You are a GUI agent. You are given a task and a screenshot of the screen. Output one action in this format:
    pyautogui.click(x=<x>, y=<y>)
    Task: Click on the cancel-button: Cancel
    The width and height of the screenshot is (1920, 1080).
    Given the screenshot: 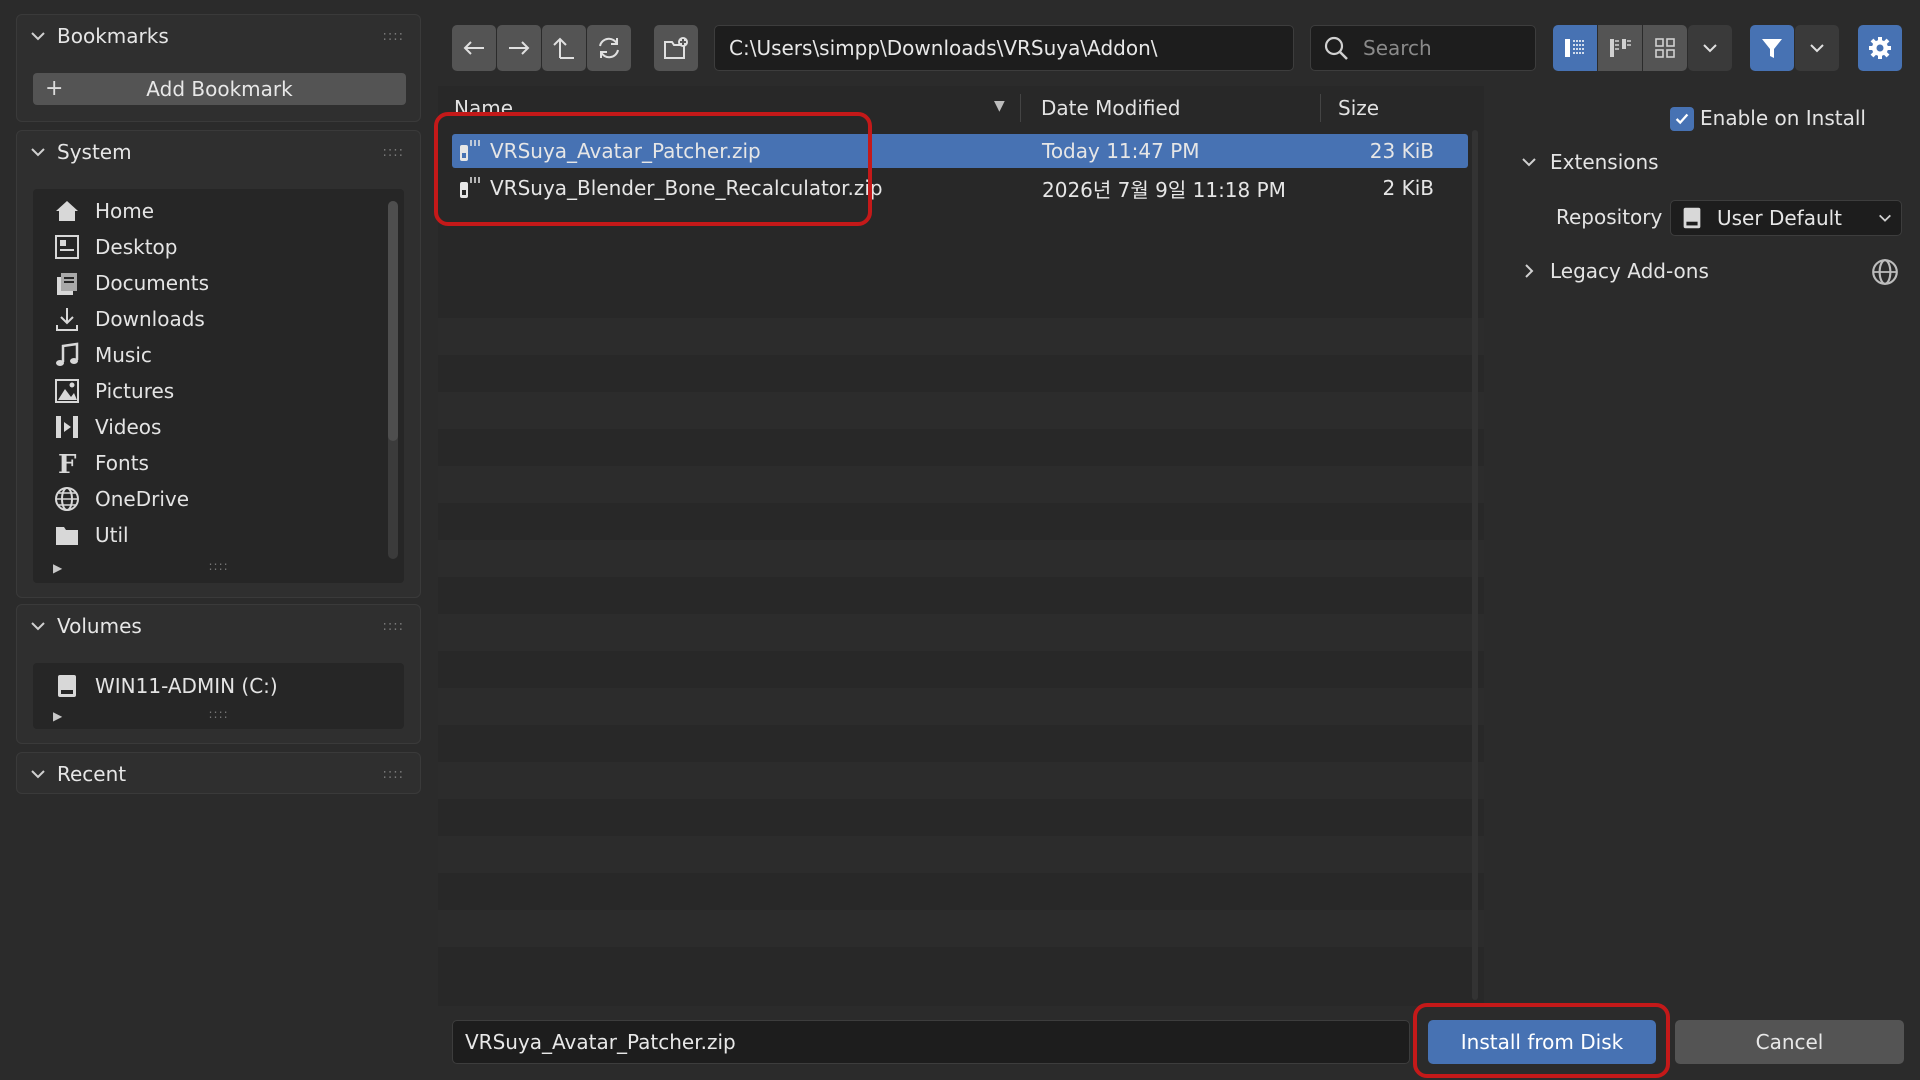 What is the action you would take?
    pyautogui.click(x=1789, y=1042)
    